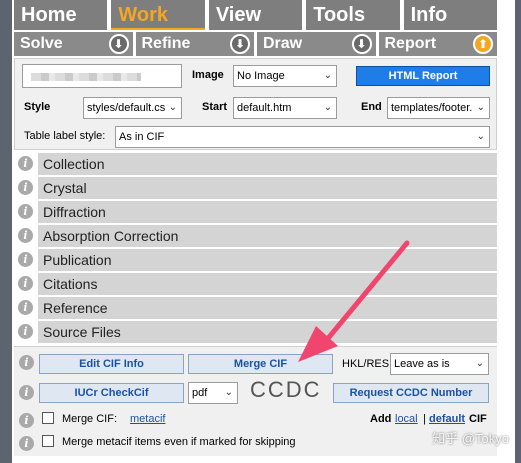 Image resolution: width=521 pixels, height=463 pixels. What do you see at coordinates (411, 393) in the screenshot?
I see `request-ccdc-number-button: Request CCDC Number` at bounding box center [411, 393].